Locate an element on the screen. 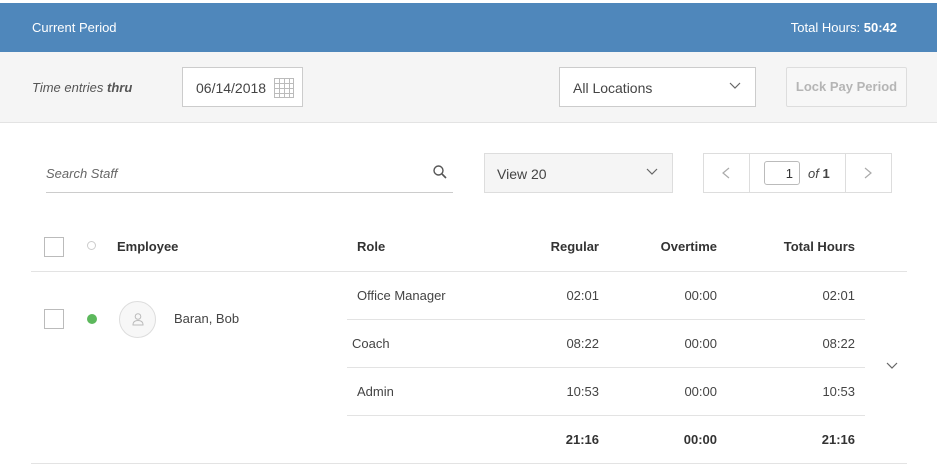 The image size is (939, 466). total-cell: 02:01 is located at coordinates (838, 295).